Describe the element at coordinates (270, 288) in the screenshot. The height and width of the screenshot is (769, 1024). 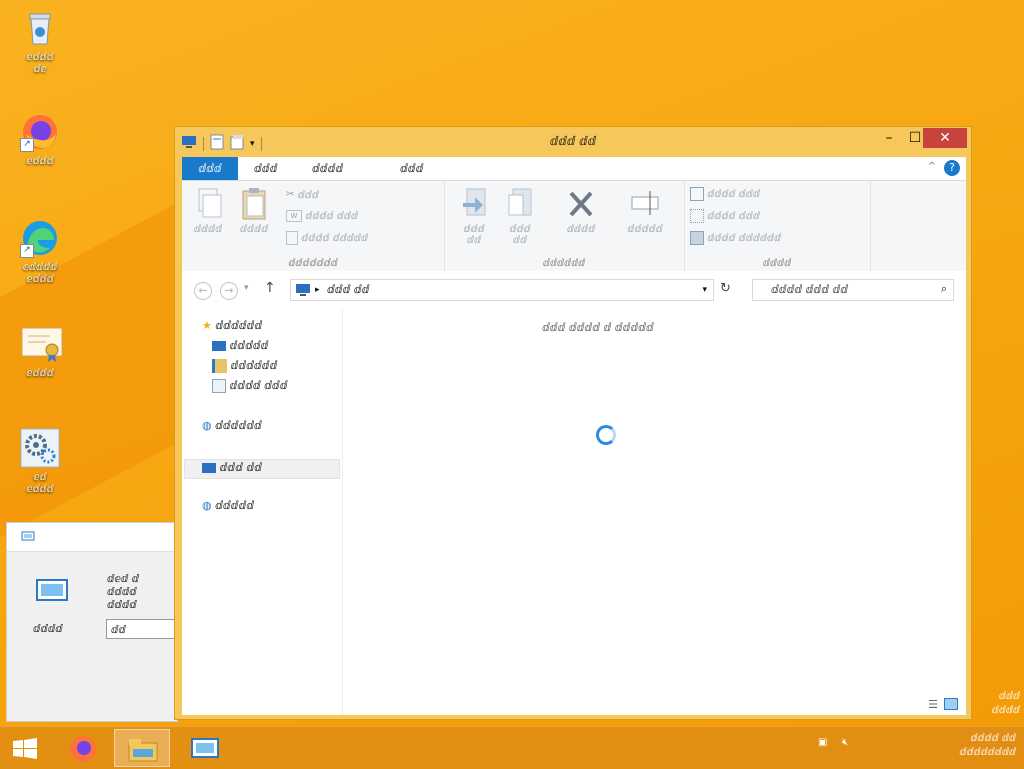
I see `up-button: ↑` at that location.